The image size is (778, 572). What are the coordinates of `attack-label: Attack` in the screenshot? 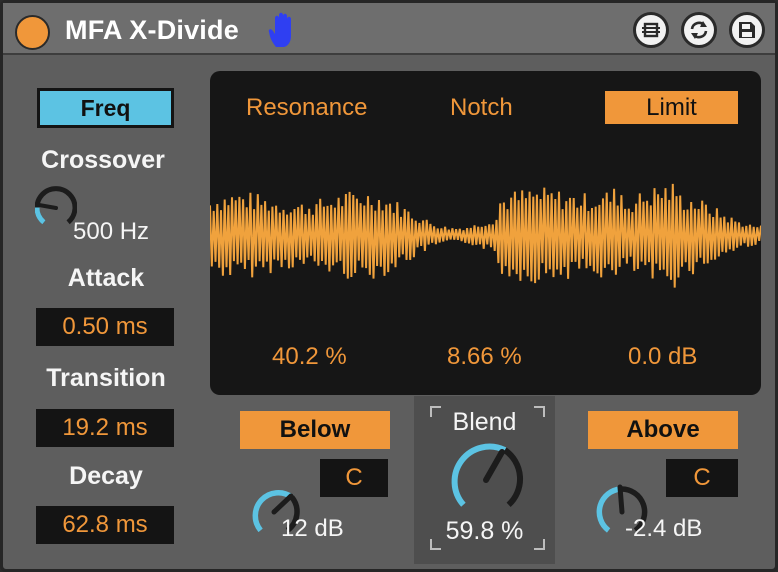 It's located at (106, 278).